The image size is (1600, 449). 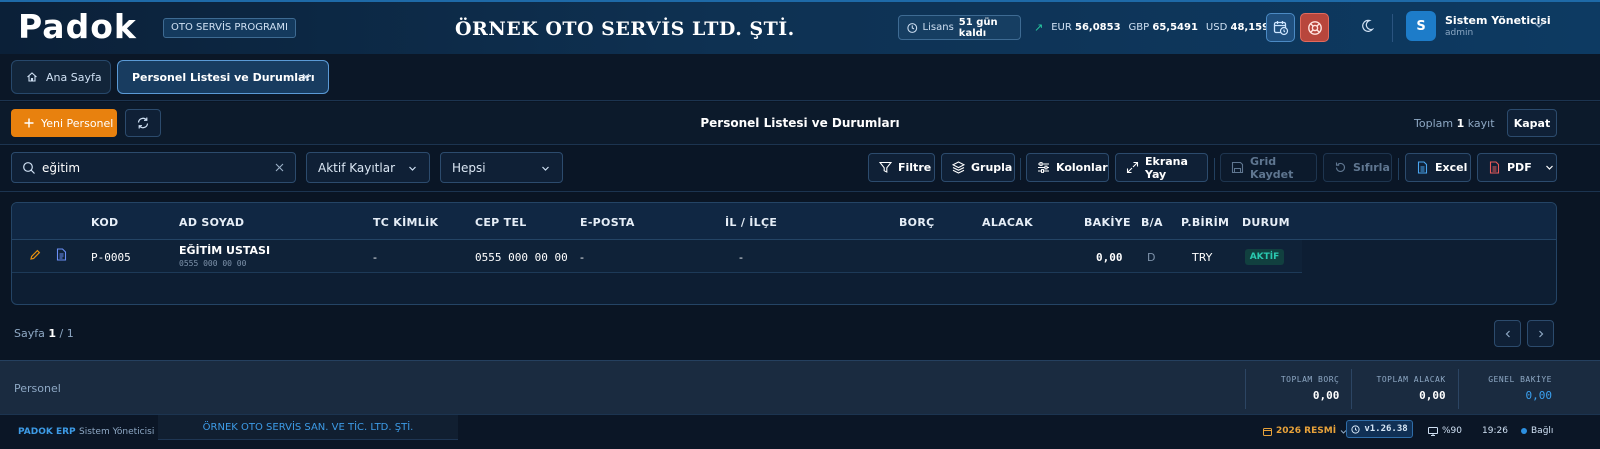 What do you see at coordinates (1152, 222) in the screenshot?
I see `column-header-ba: B/A` at bounding box center [1152, 222].